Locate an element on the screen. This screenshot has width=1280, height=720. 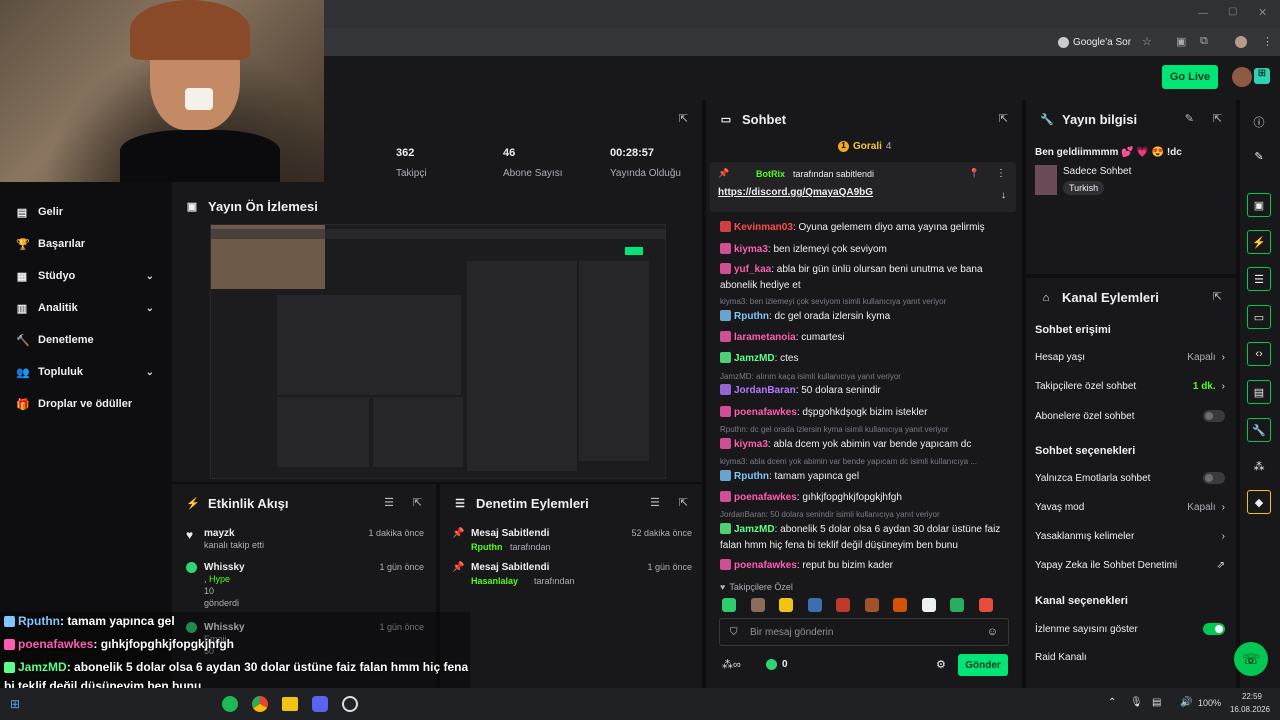
edit-icon: ✎ is located at coordinates (1189, 118).